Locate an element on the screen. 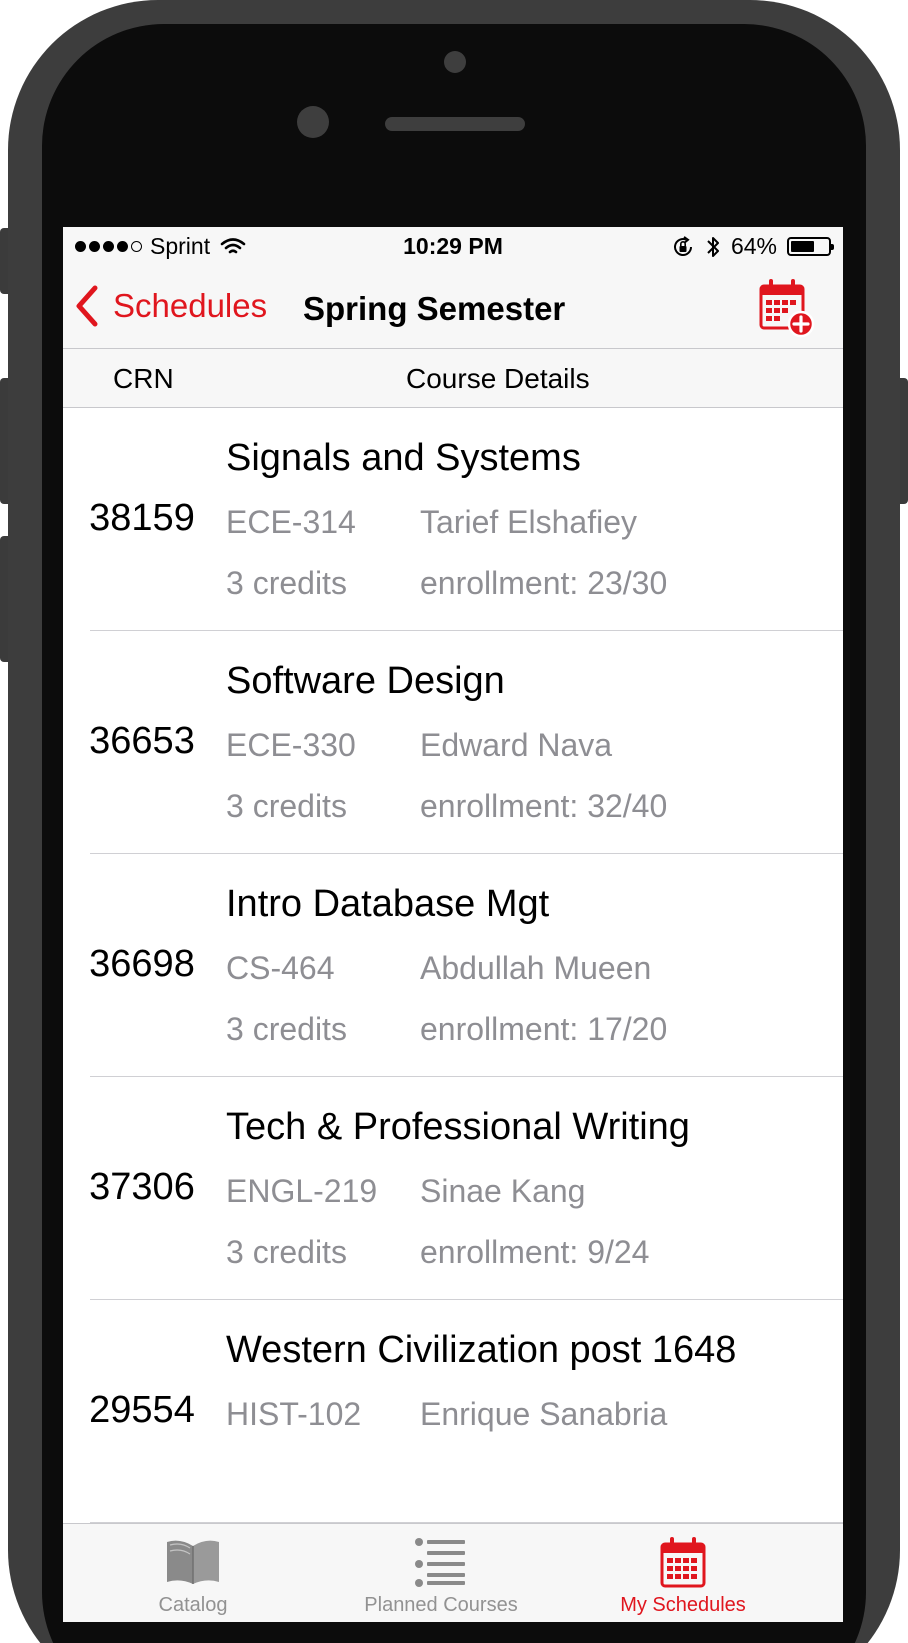 Image resolution: width=908 pixels, height=1643 pixels. course-instructor: Enrique Sanabria is located at coordinates (544, 1414).